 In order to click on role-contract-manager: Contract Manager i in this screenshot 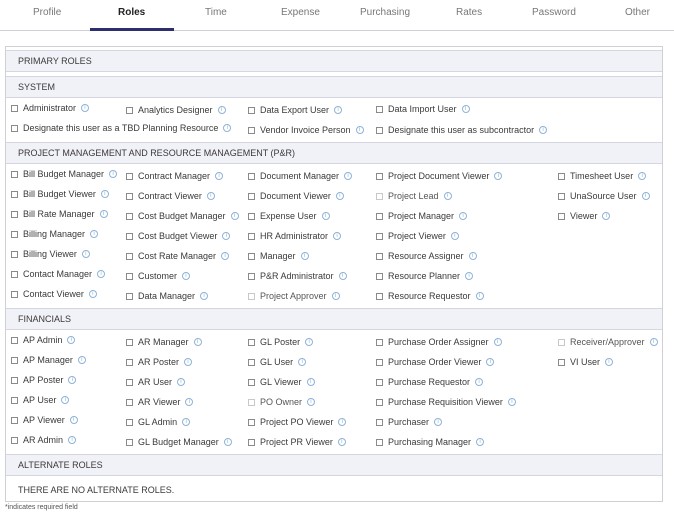, I will do `click(175, 176)`.